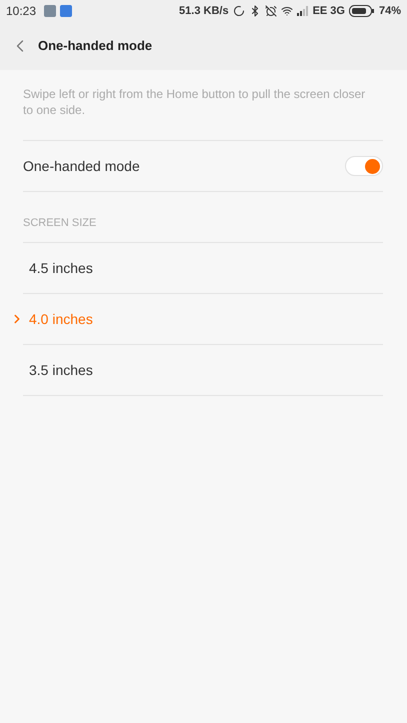  I want to click on size-option: 3.5 inches, so click(203, 369).